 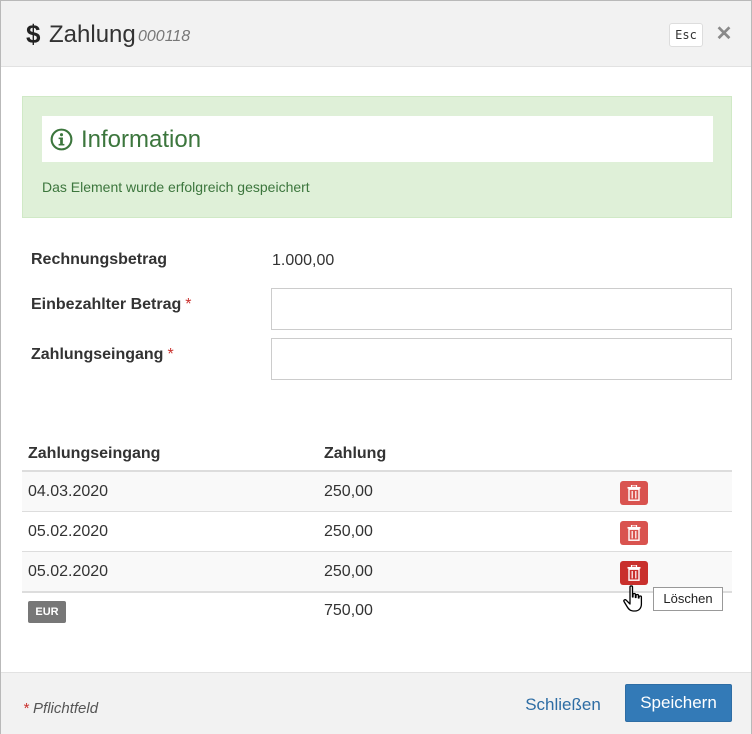 What do you see at coordinates (377, 532) in the screenshot?
I see `table-row: 05.02.2020 250,00` at bounding box center [377, 532].